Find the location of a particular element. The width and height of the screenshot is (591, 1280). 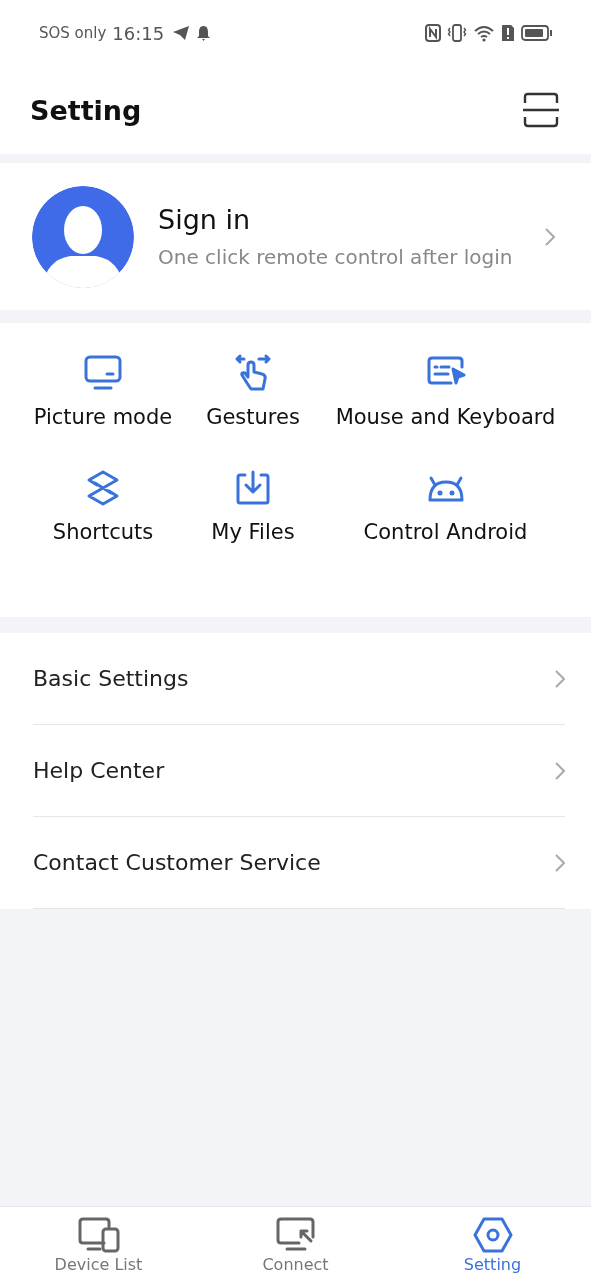

battery-icon is located at coordinates (537, 33).